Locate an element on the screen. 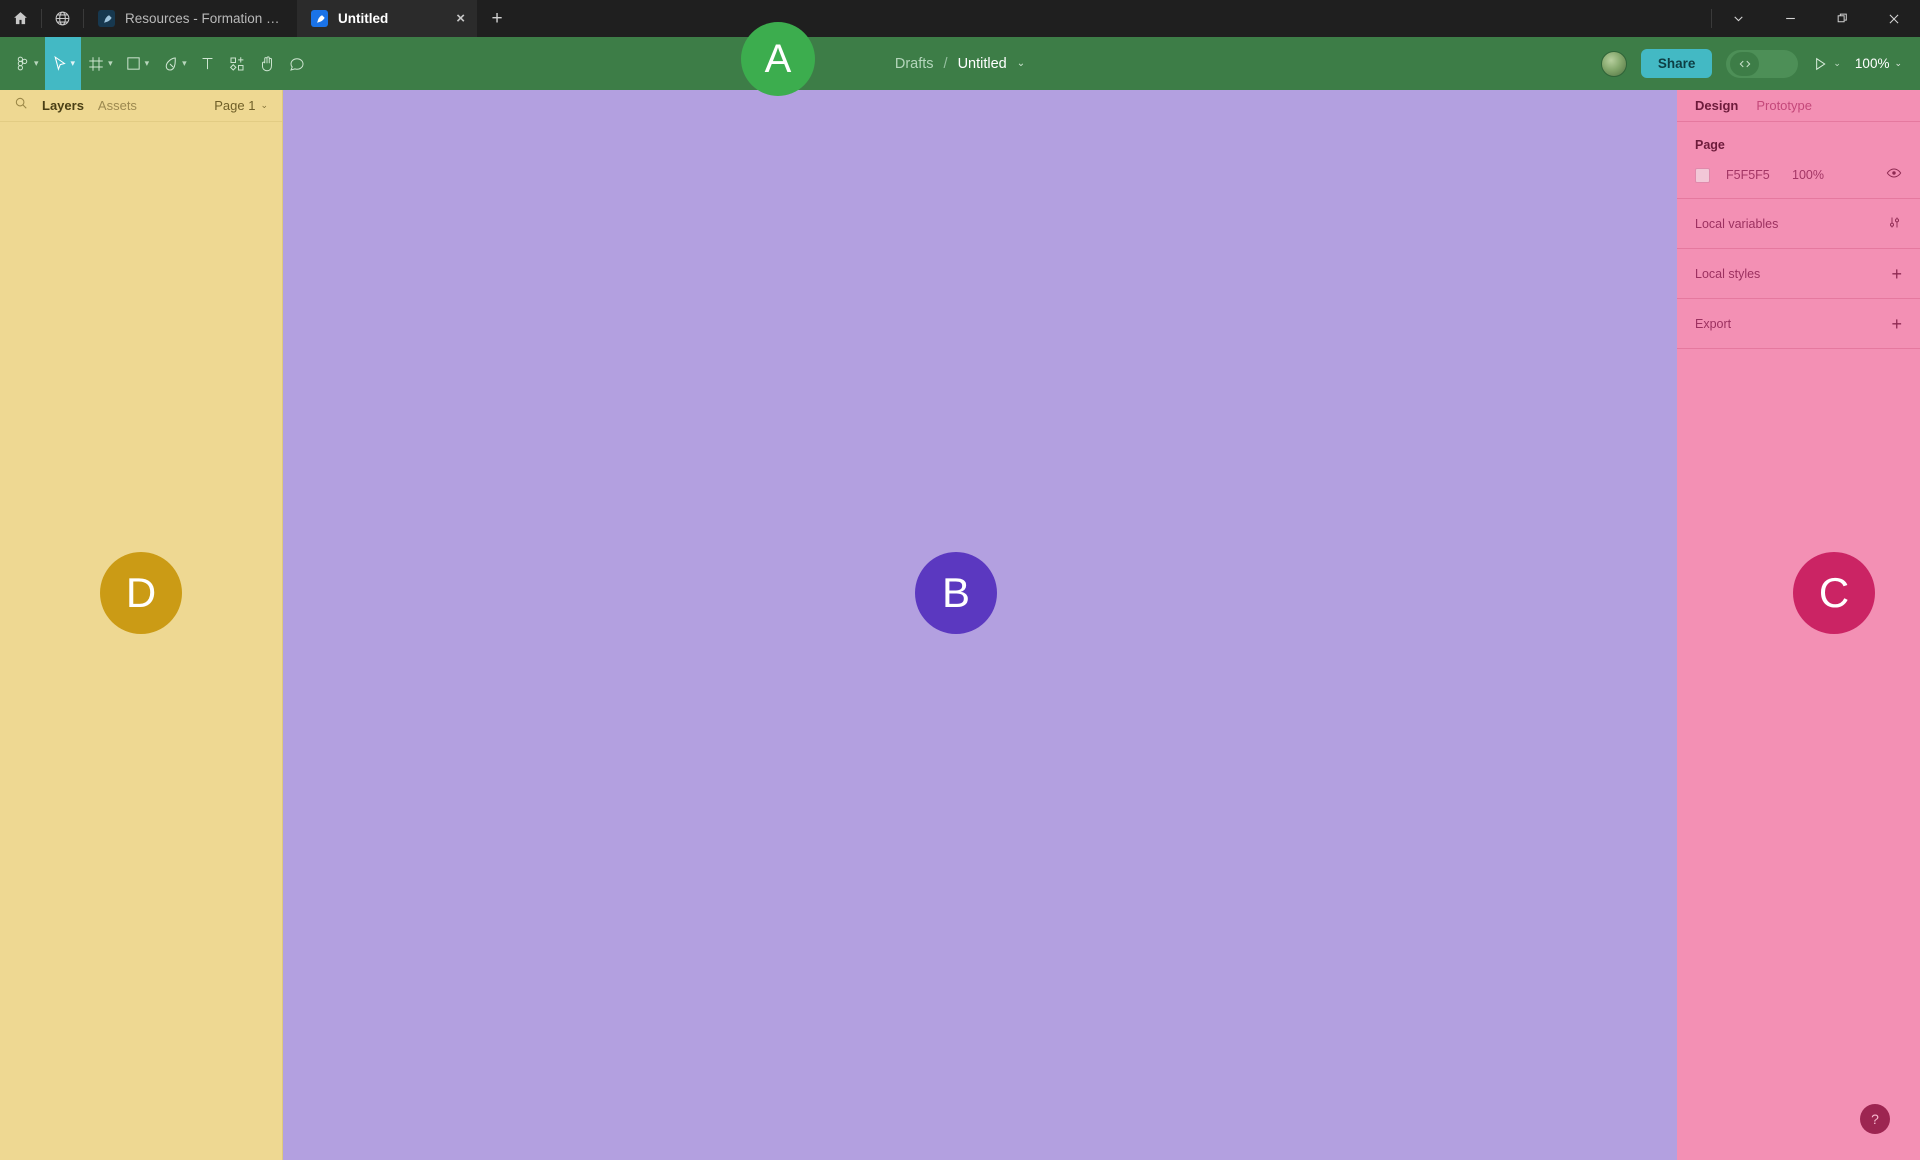 This screenshot has height=1160, width=1920. local-styles-label: Local styles is located at coordinates (1728, 273).